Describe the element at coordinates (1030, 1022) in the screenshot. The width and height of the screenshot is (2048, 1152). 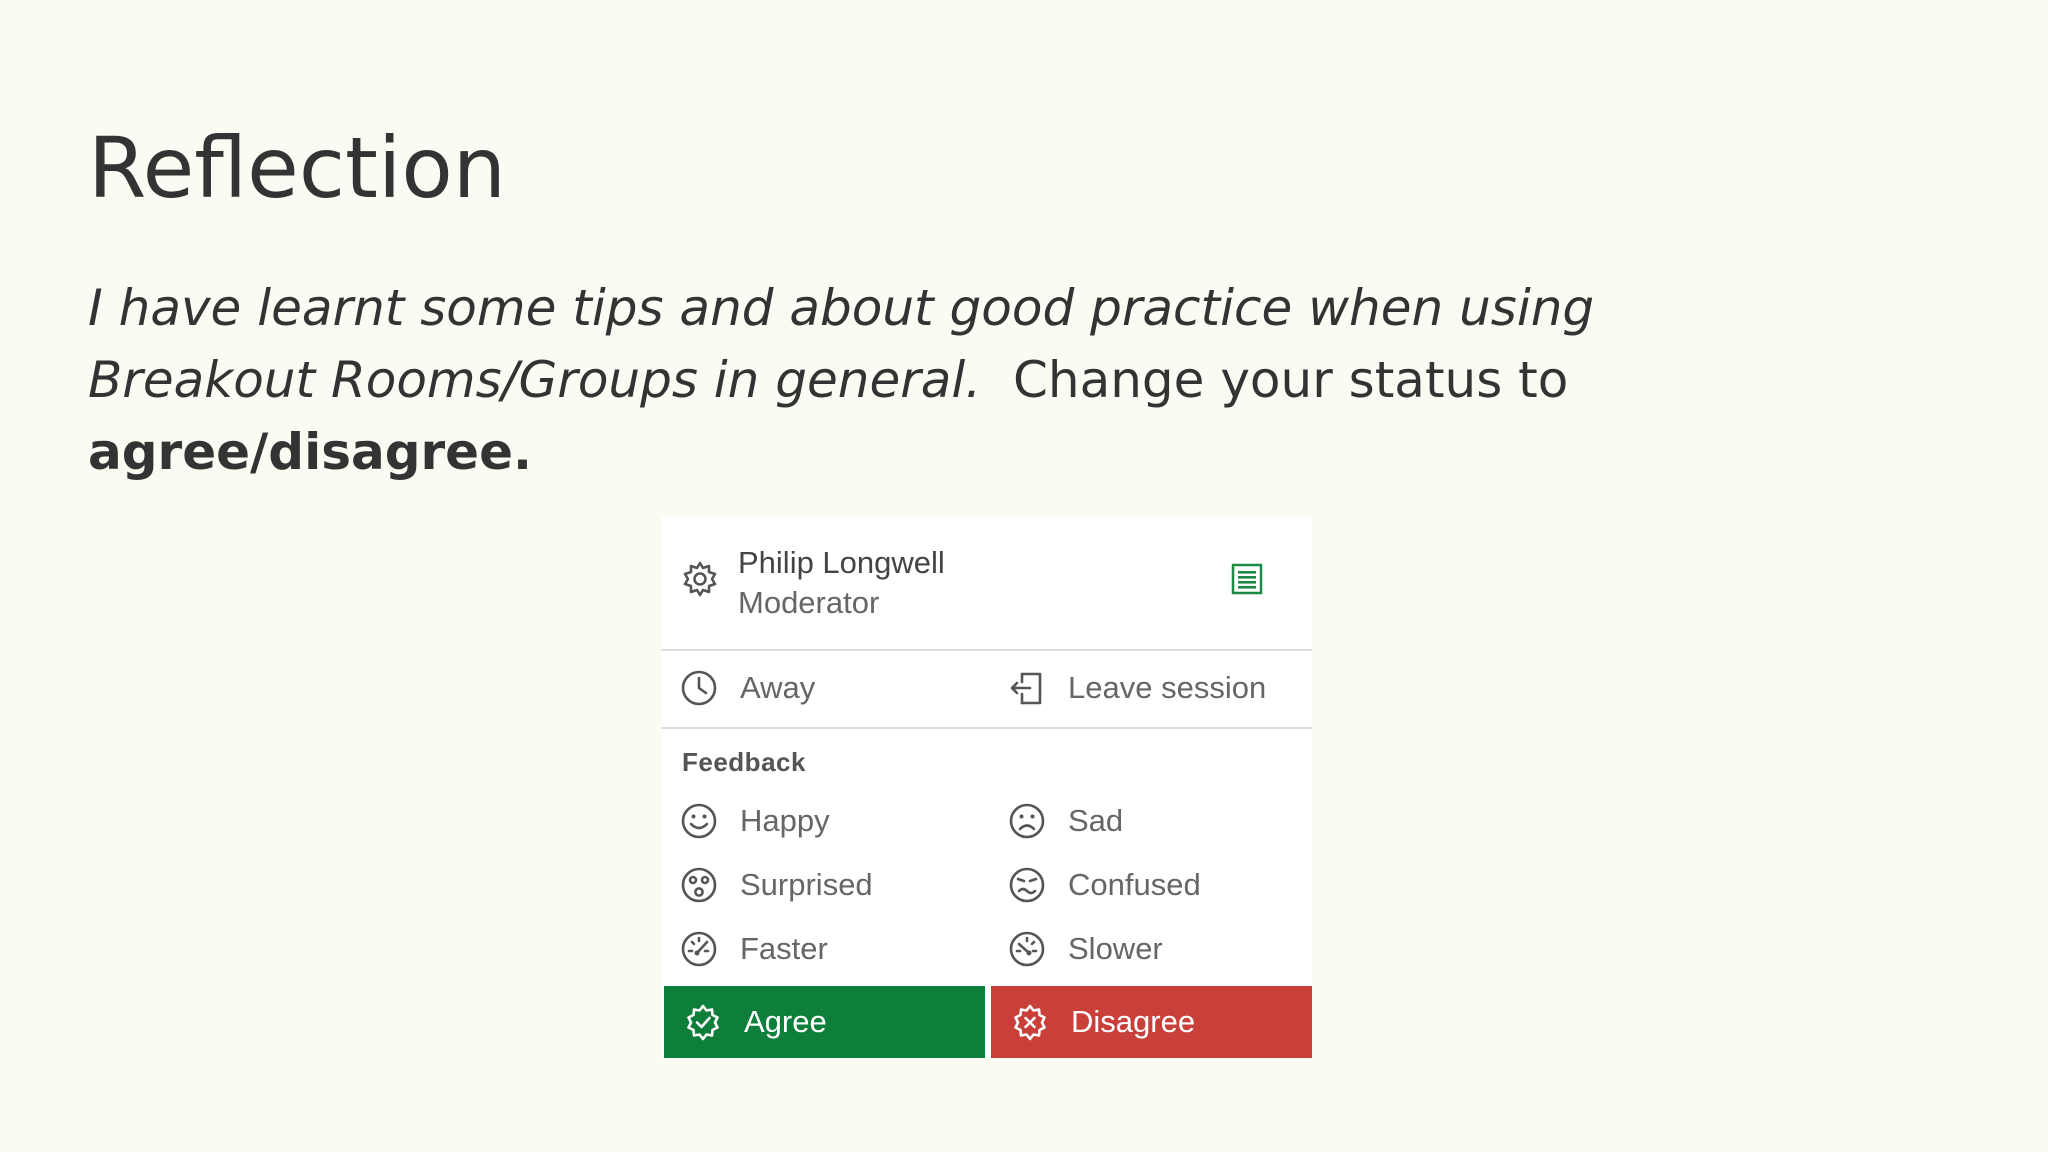
I see `x-badge-icon` at that location.